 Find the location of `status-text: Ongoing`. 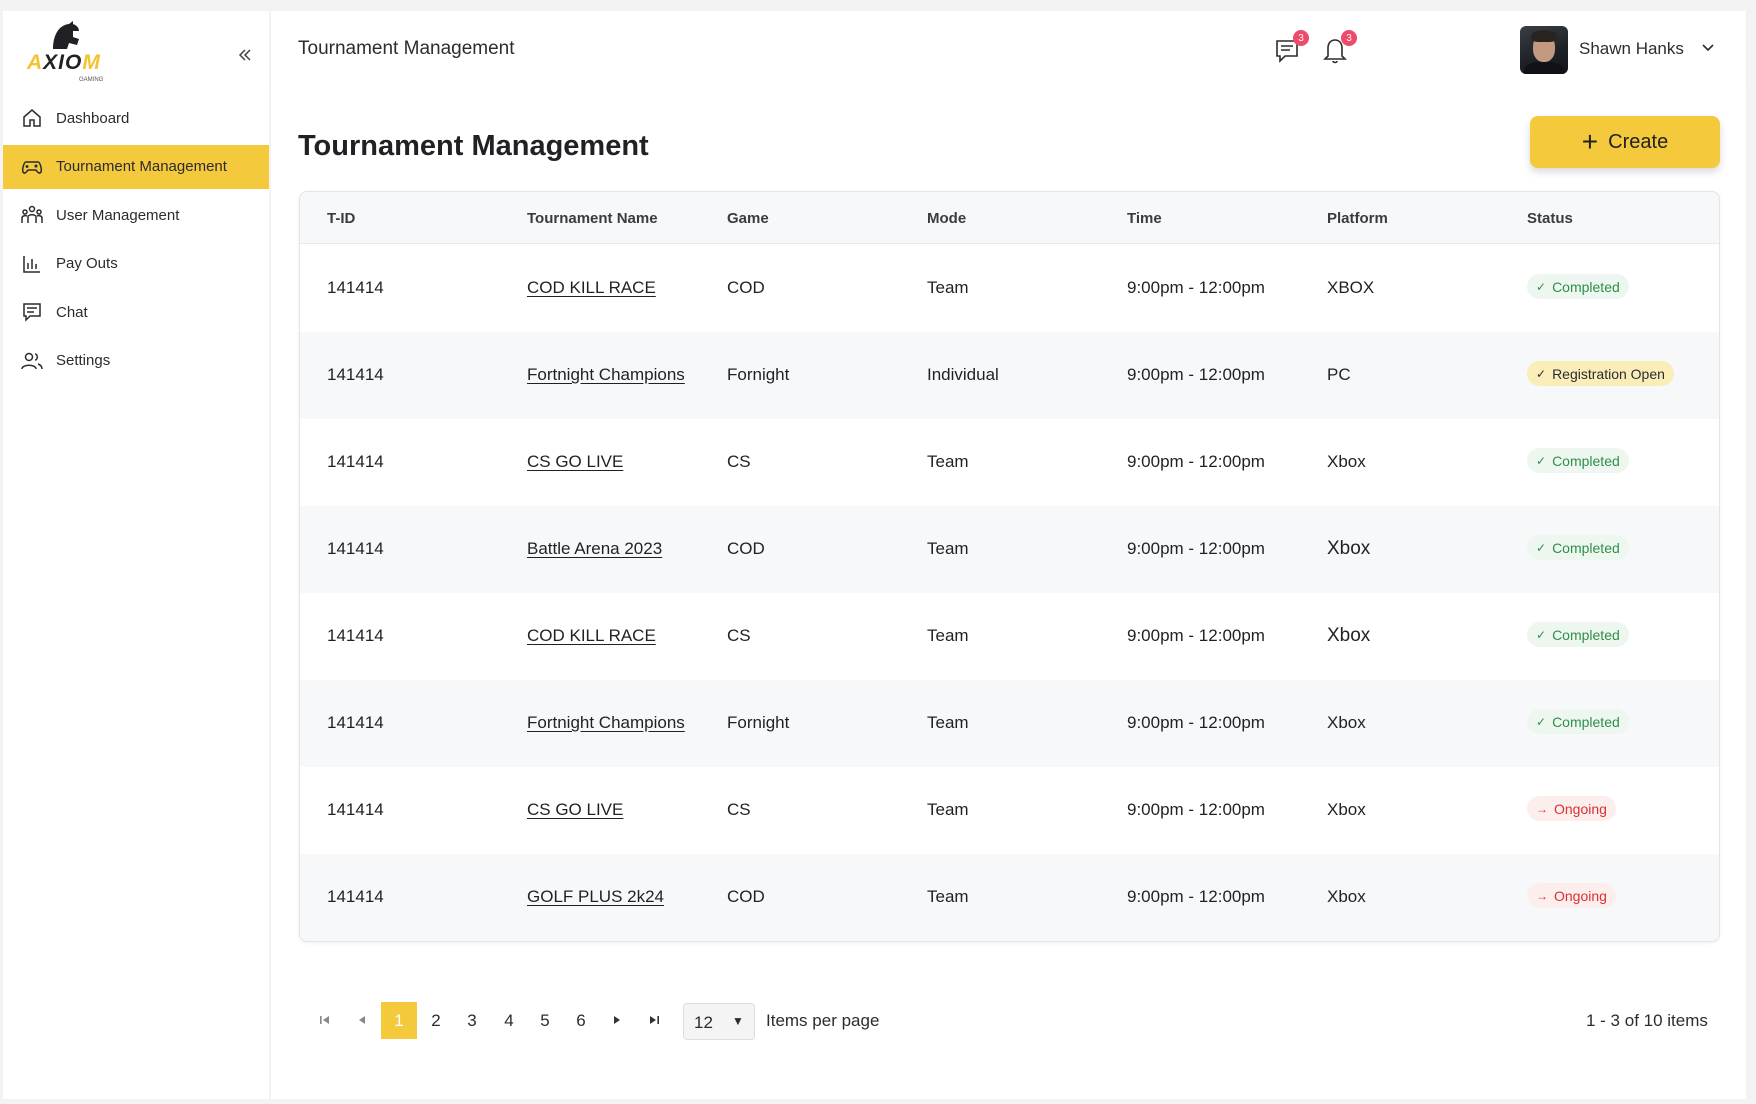

status-text: Ongoing is located at coordinates (1580, 895).